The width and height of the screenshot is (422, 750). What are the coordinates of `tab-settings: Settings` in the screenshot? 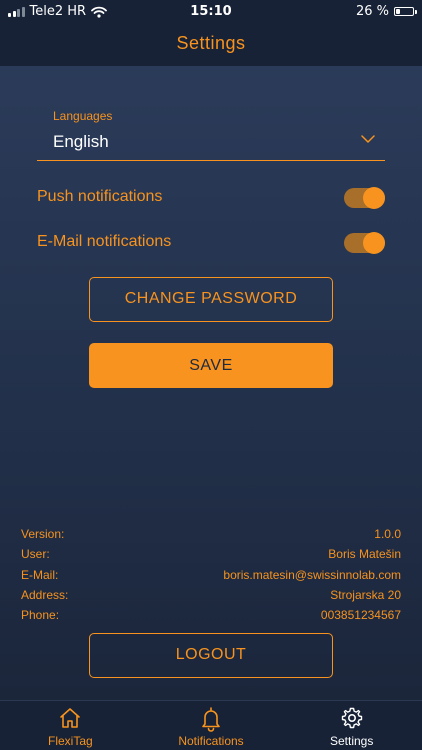 It's located at (351, 725).